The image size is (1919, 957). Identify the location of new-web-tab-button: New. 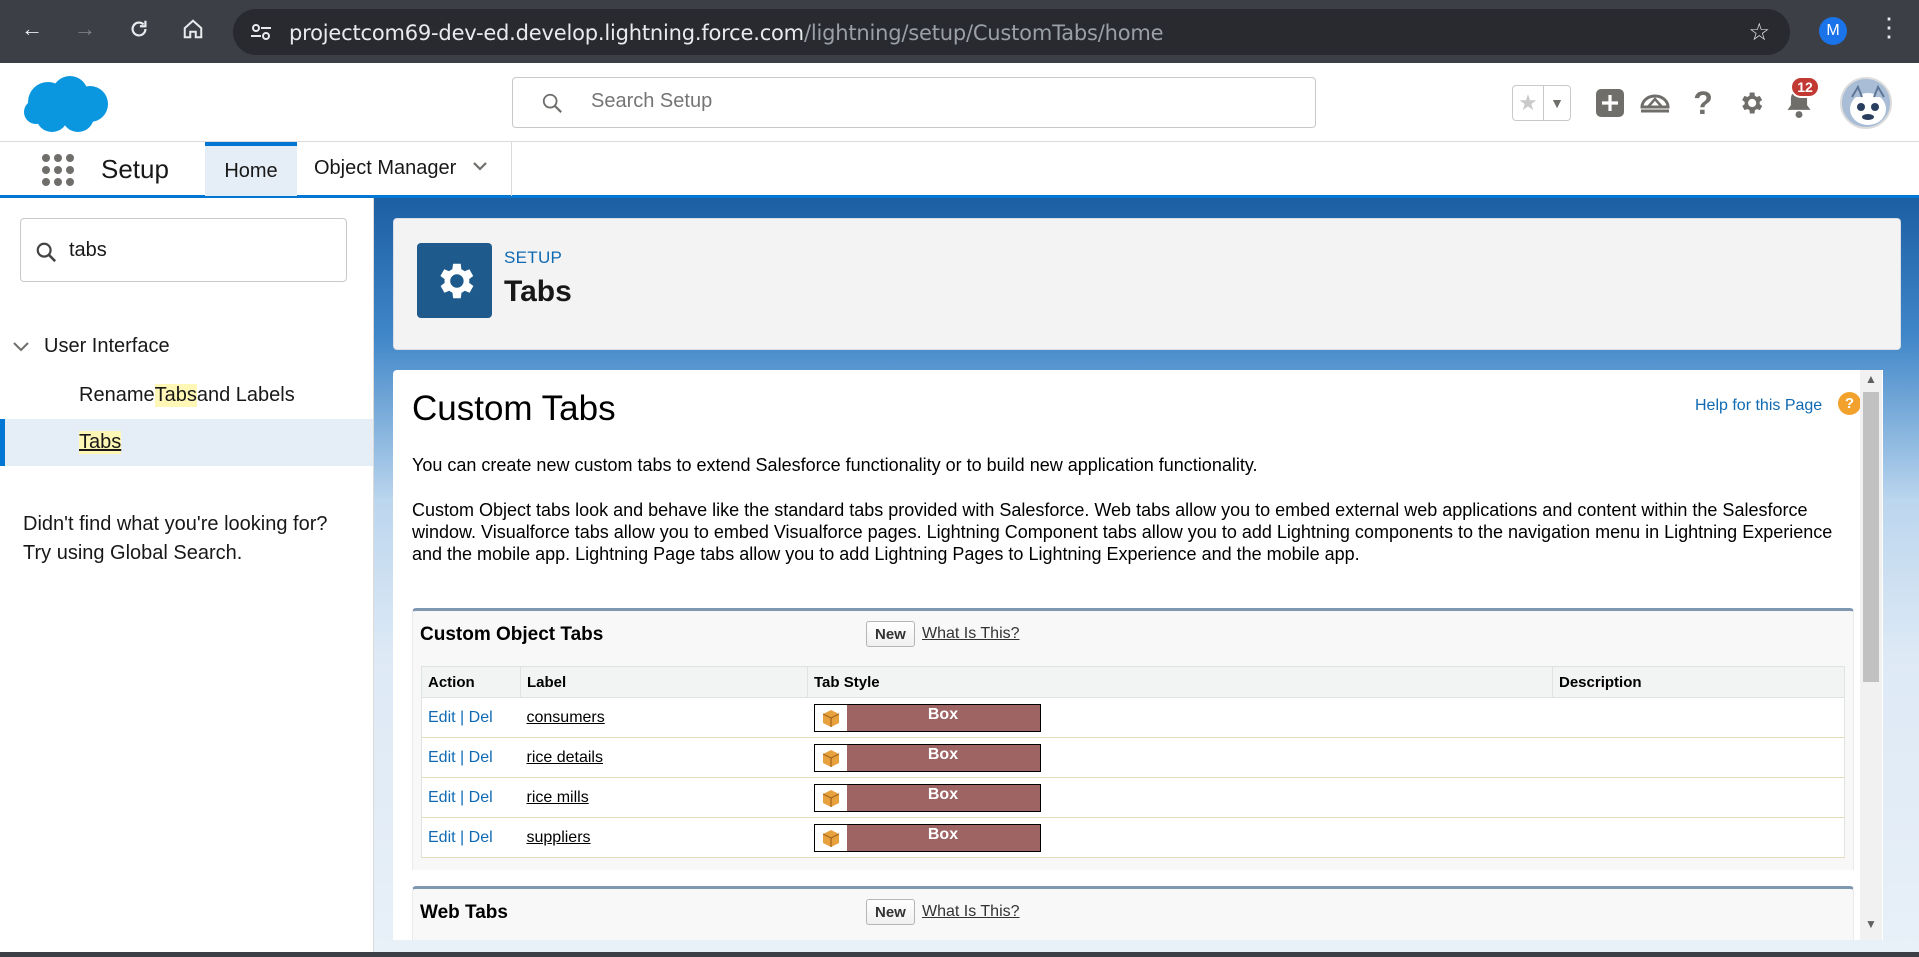
(890, 912).